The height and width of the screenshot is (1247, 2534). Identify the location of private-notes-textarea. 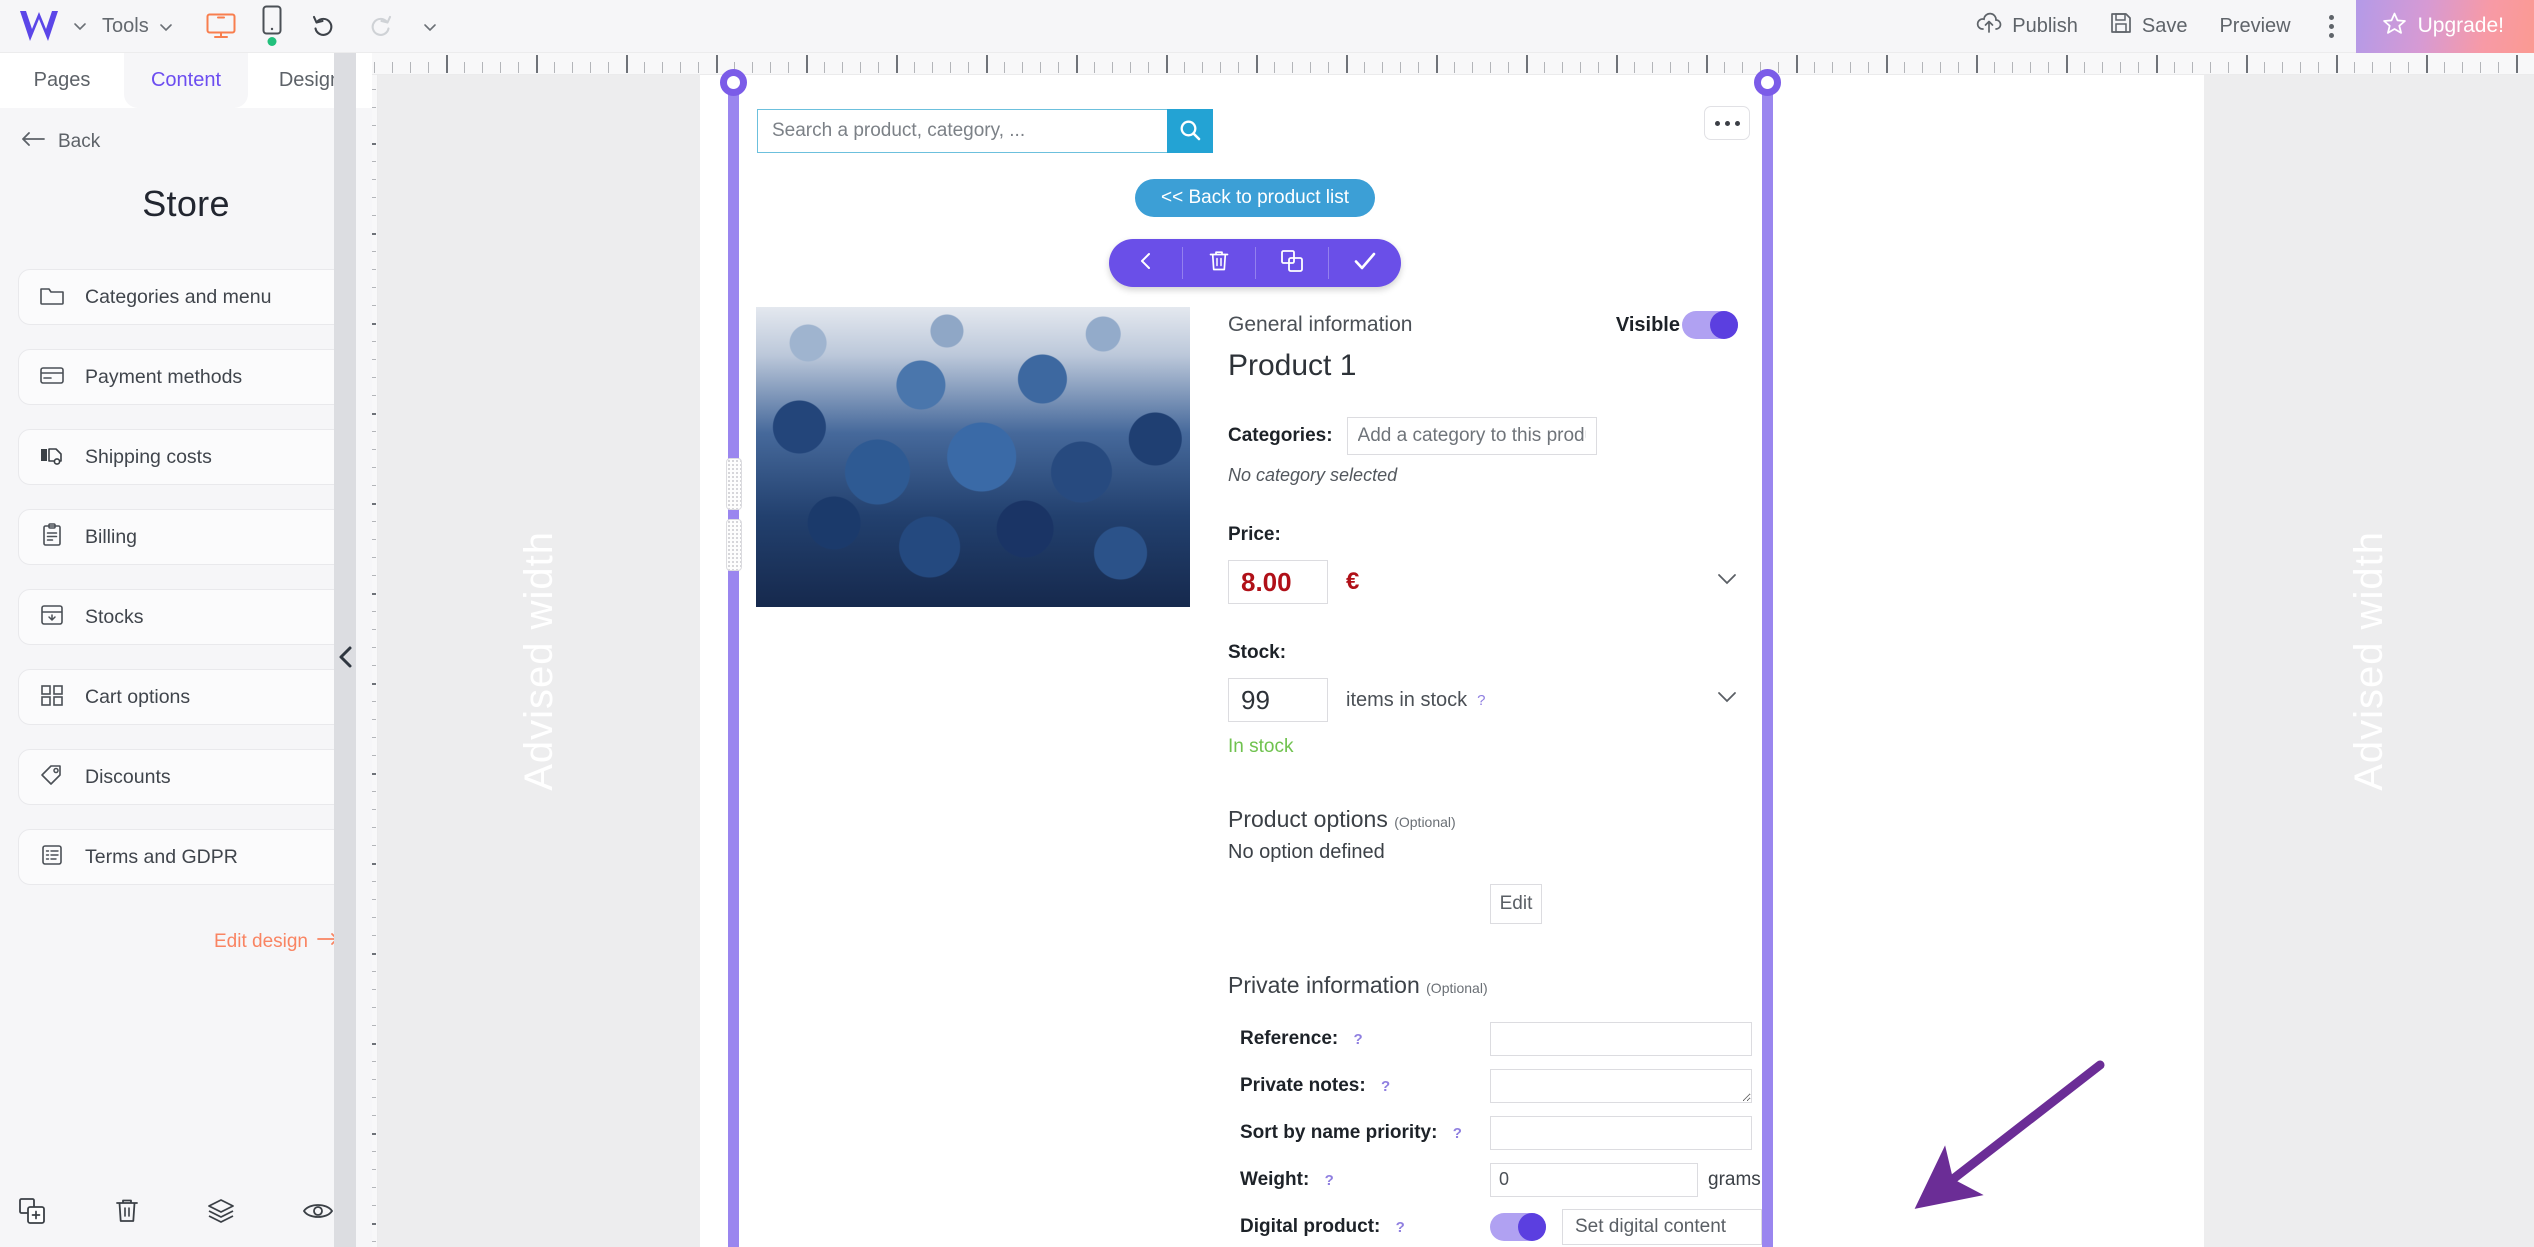
(1621, 1085).